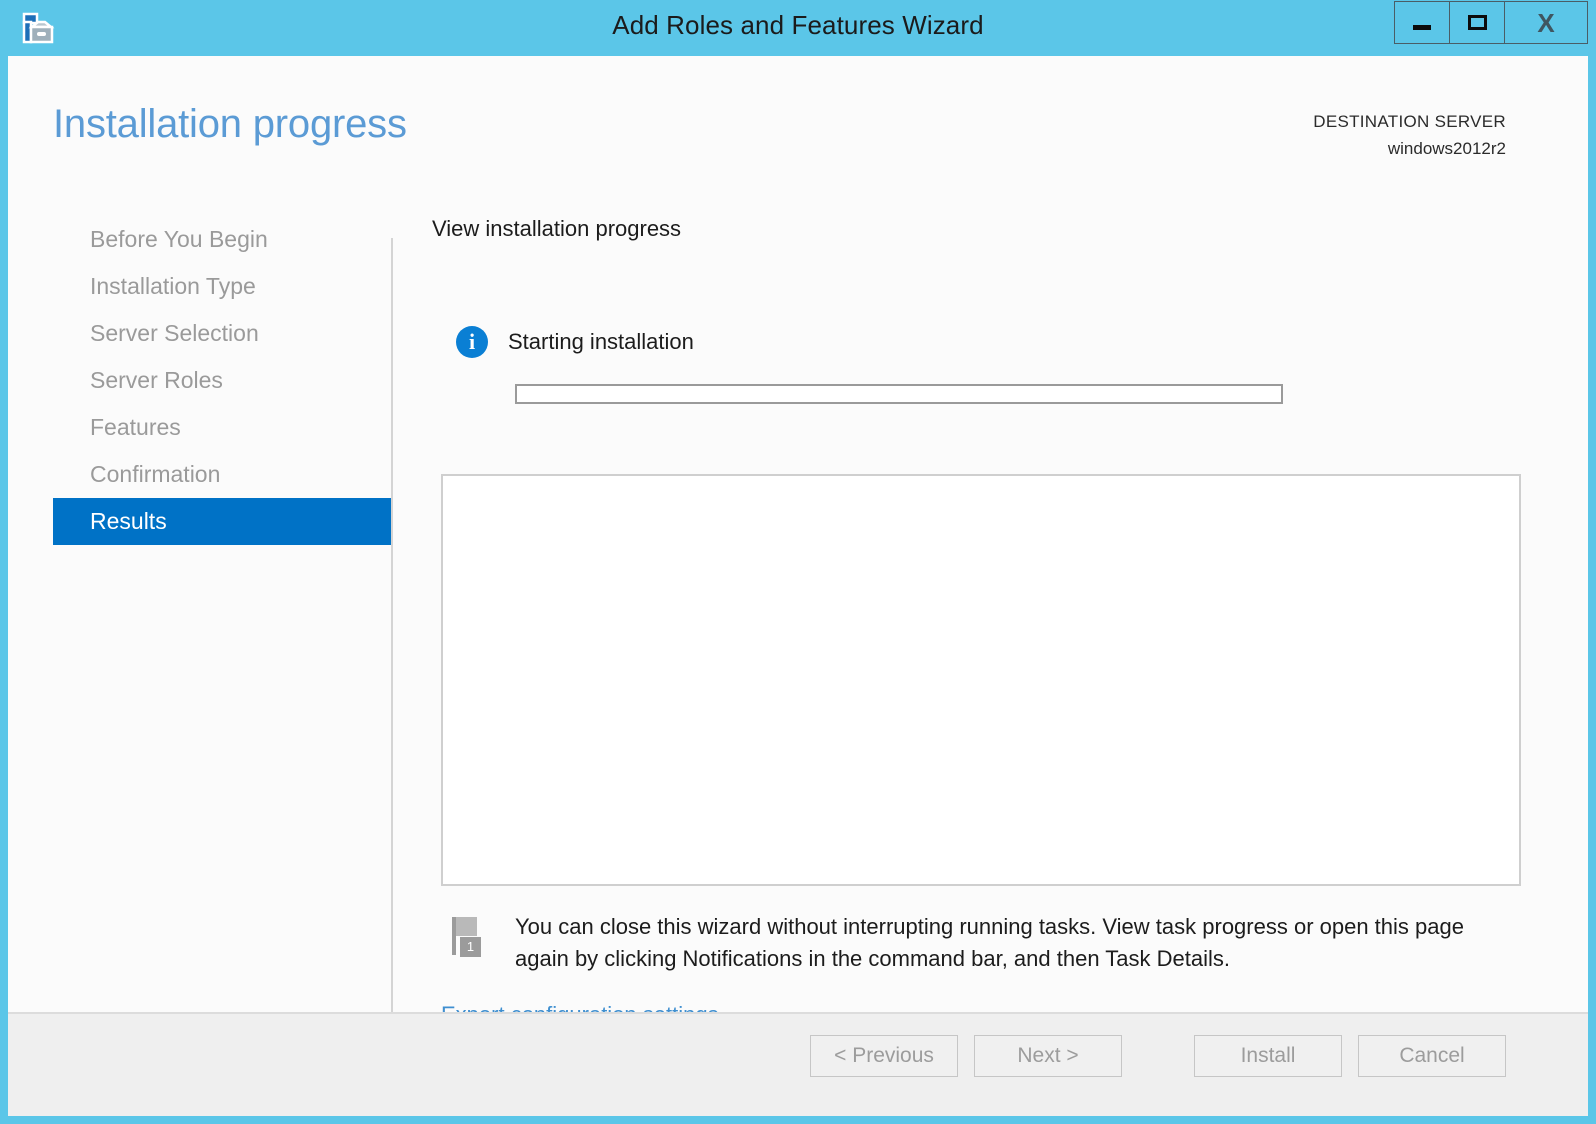 This screenshot has height=1124, width=1596. What do you see at coordinates (899, 394) in the screenshot?
I see `installation-progress-bar` at bounding box center [899, 394].